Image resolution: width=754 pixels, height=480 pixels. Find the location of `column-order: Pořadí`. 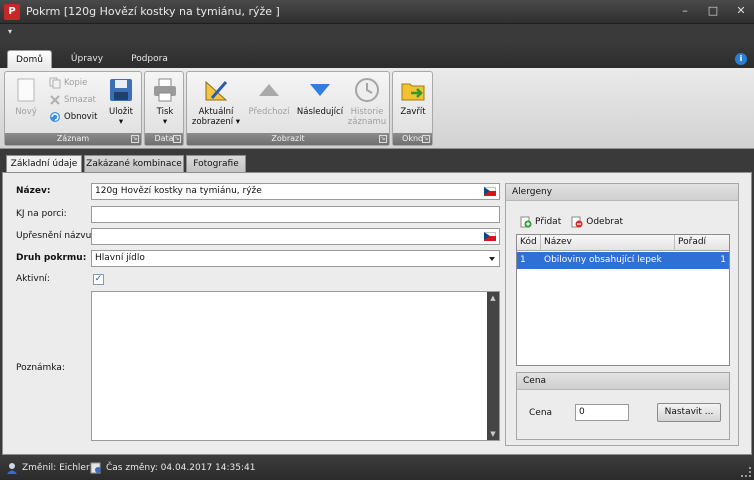

column-order: Pořadí is located at coordinates (703, 243).